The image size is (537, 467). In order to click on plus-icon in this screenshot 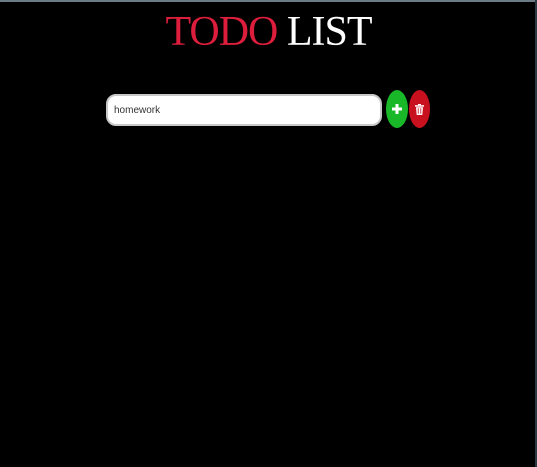, I will do `click(397, 109)`.